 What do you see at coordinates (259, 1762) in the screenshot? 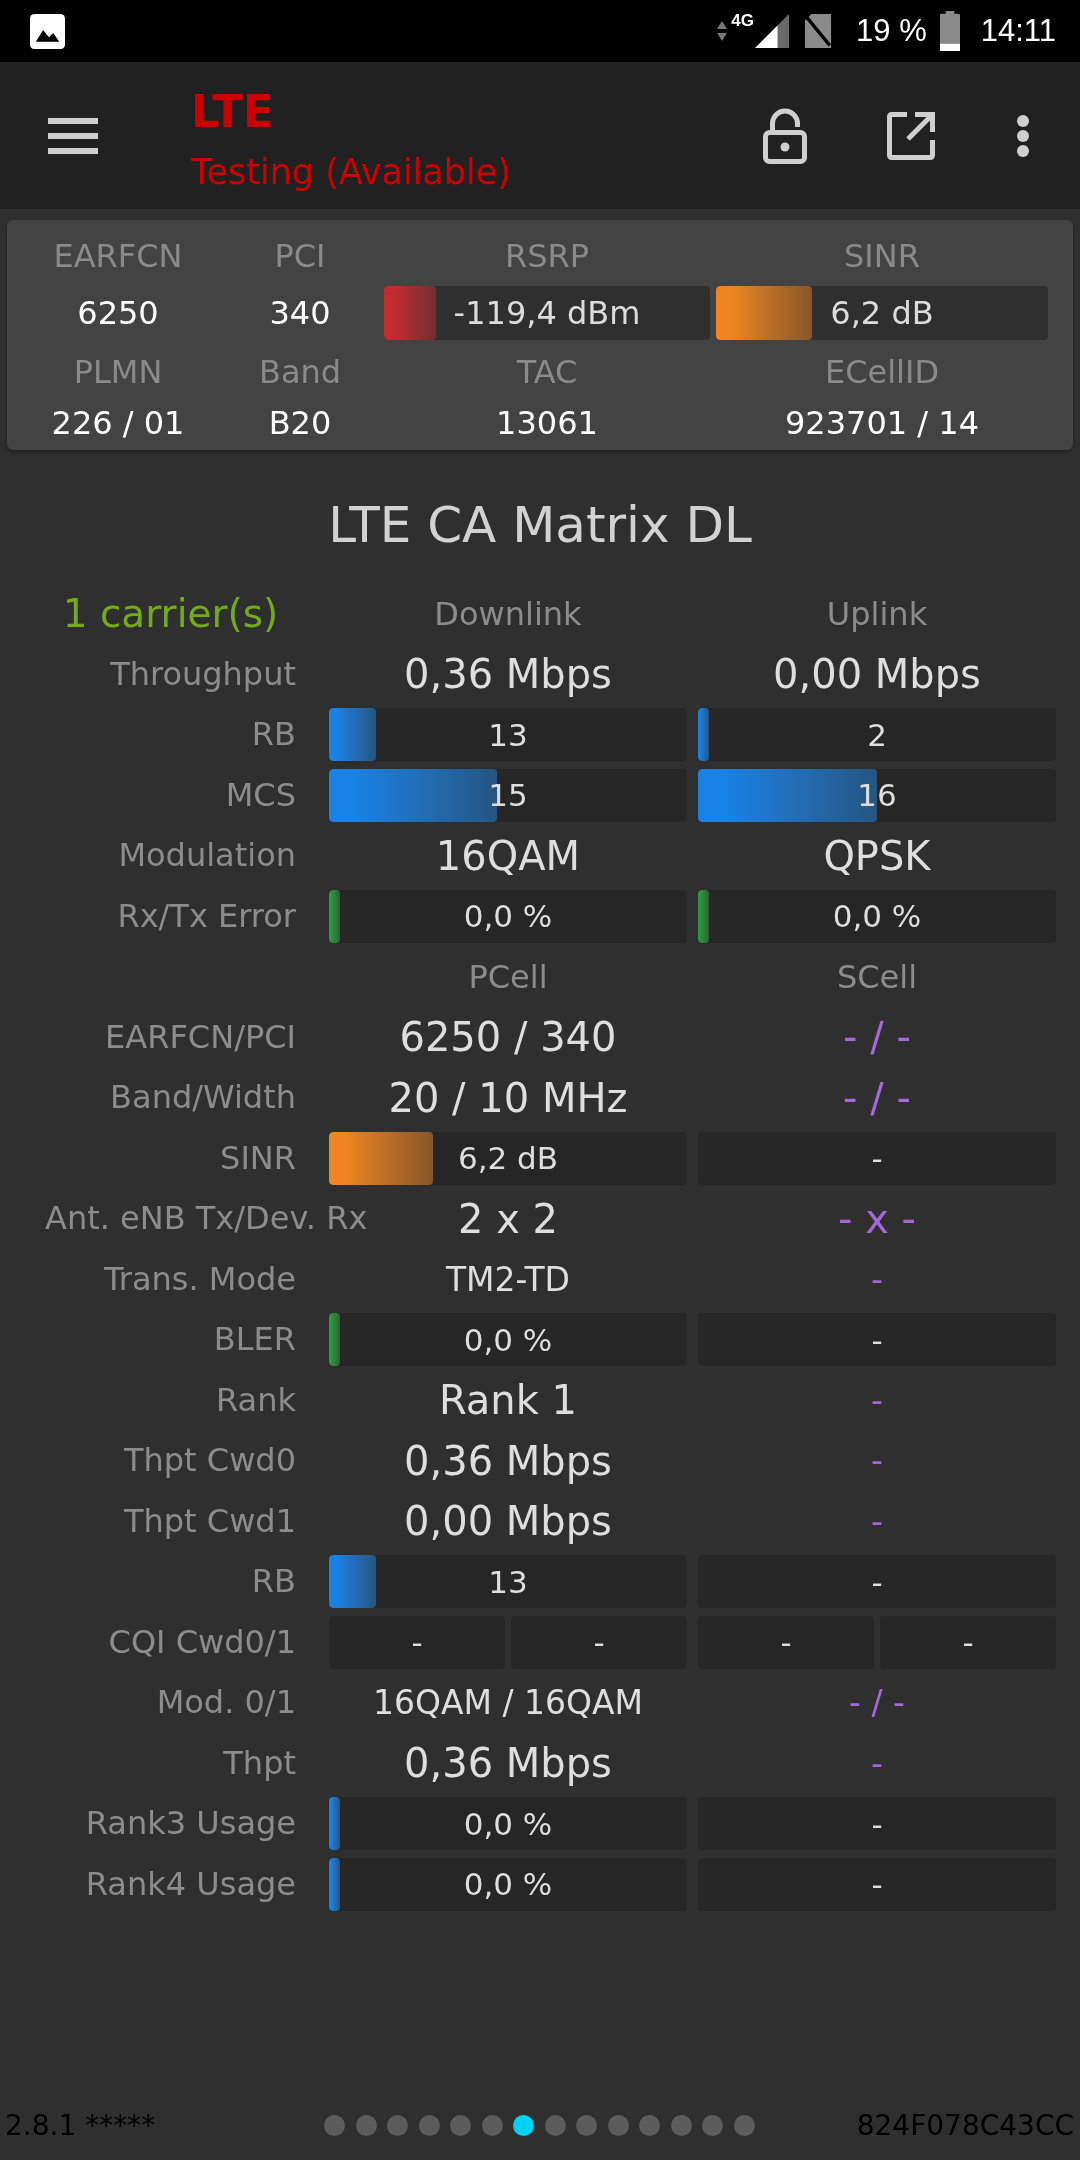
I see `row-label: Thpt` at bounding box center [259, 1762].